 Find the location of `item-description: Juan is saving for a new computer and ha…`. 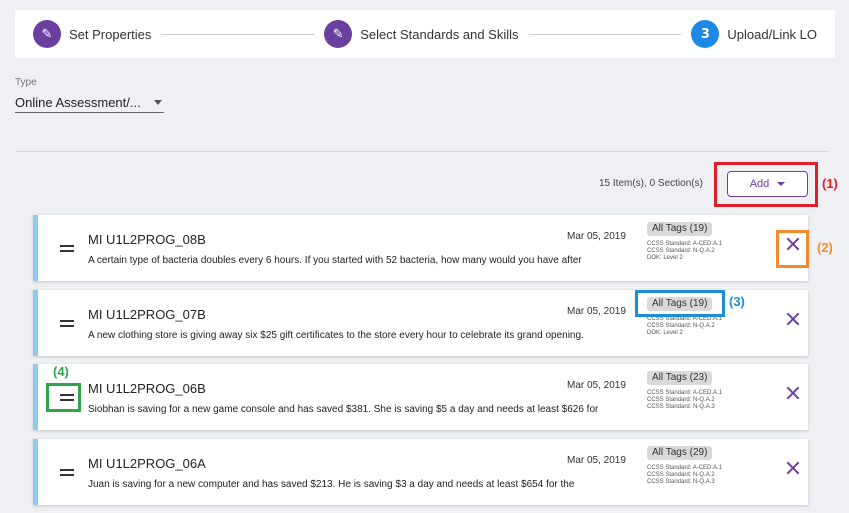

item-description: Juan is saving for a new computer and ha… is located at coordinates (331, 484).